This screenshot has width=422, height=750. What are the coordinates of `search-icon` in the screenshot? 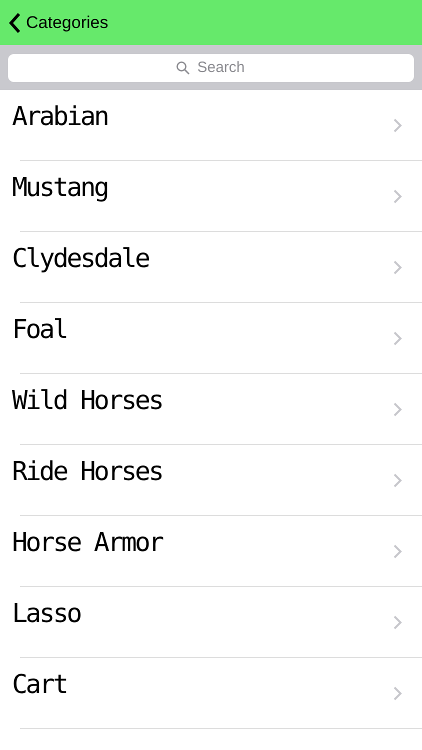 It's located at (183, 67).